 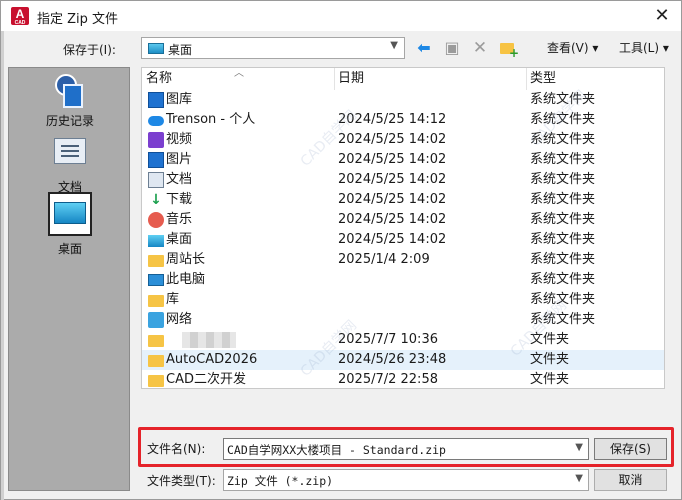 I want to click on item-name: 此电脑, so click(x=186, y=279).